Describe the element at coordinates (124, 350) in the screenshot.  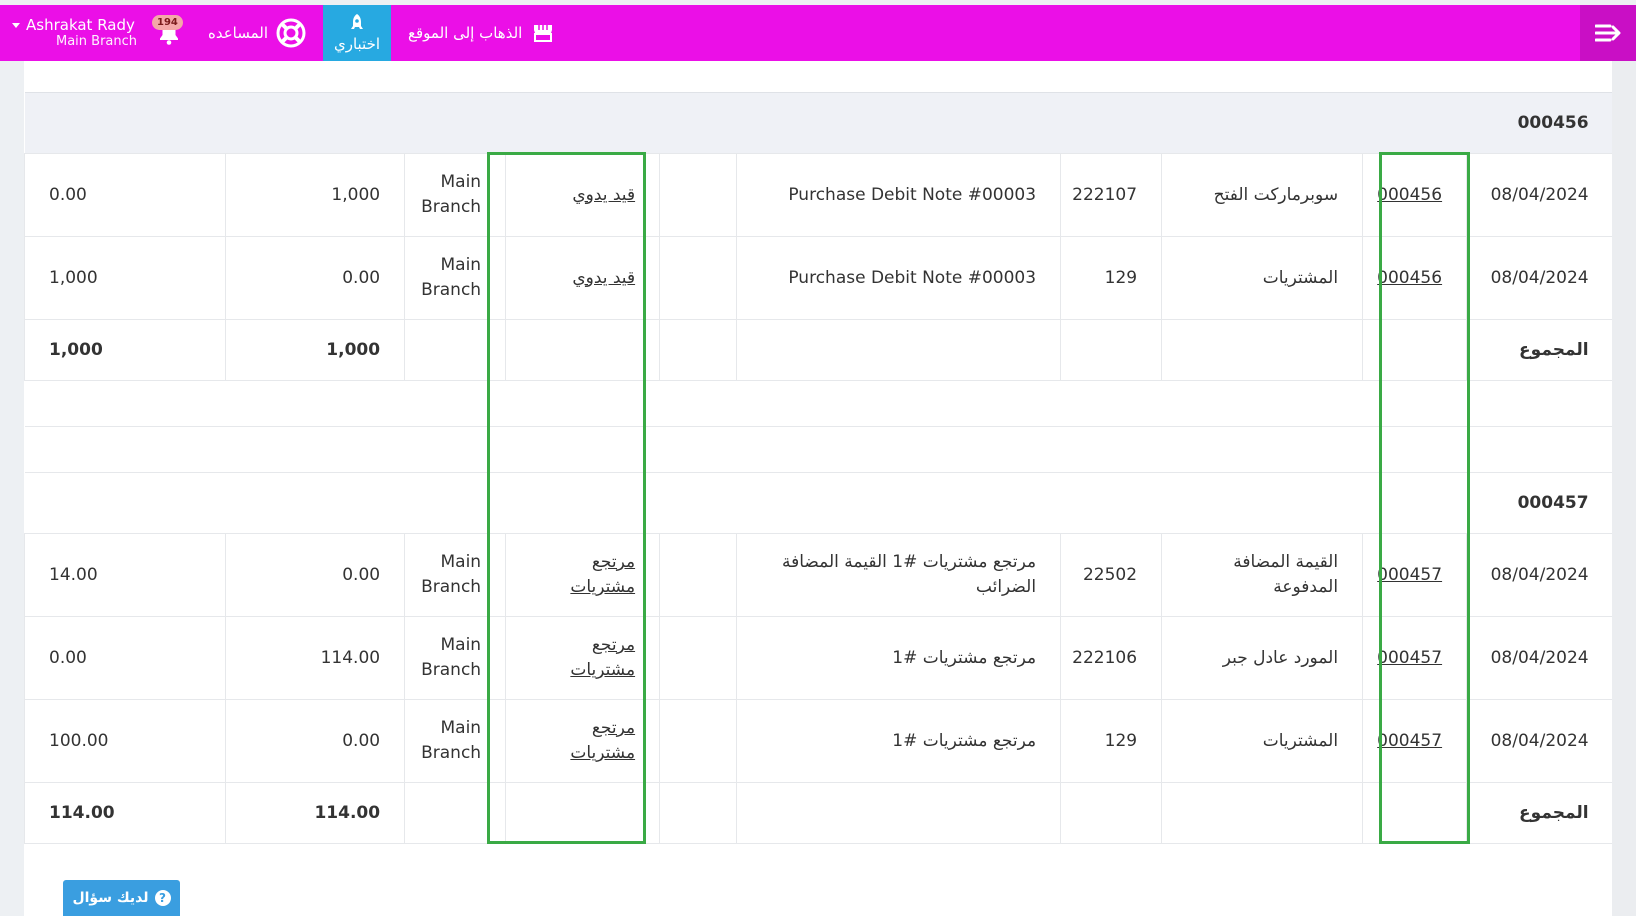
I see `total-credit: 1,000` at that location.